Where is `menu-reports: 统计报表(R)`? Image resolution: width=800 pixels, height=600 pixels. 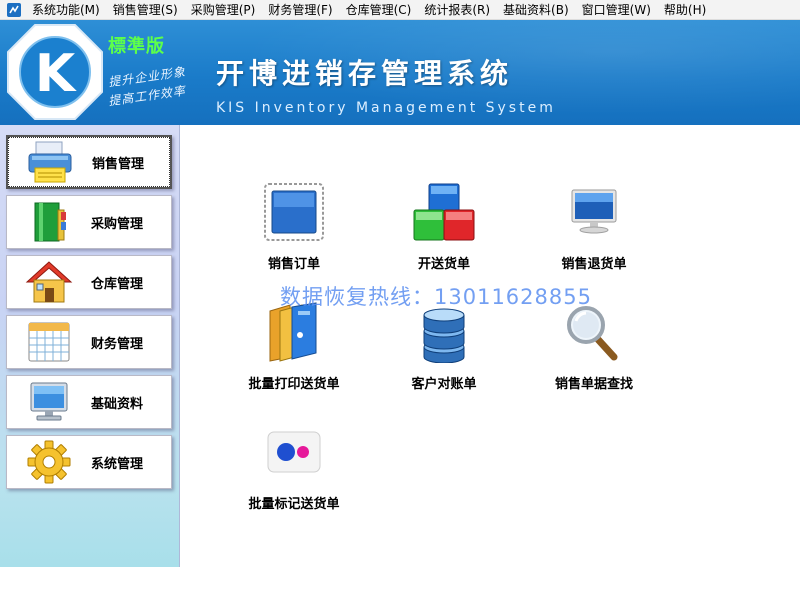 menu-reports: 统计报表(R) is located at coordinates (457, 10).